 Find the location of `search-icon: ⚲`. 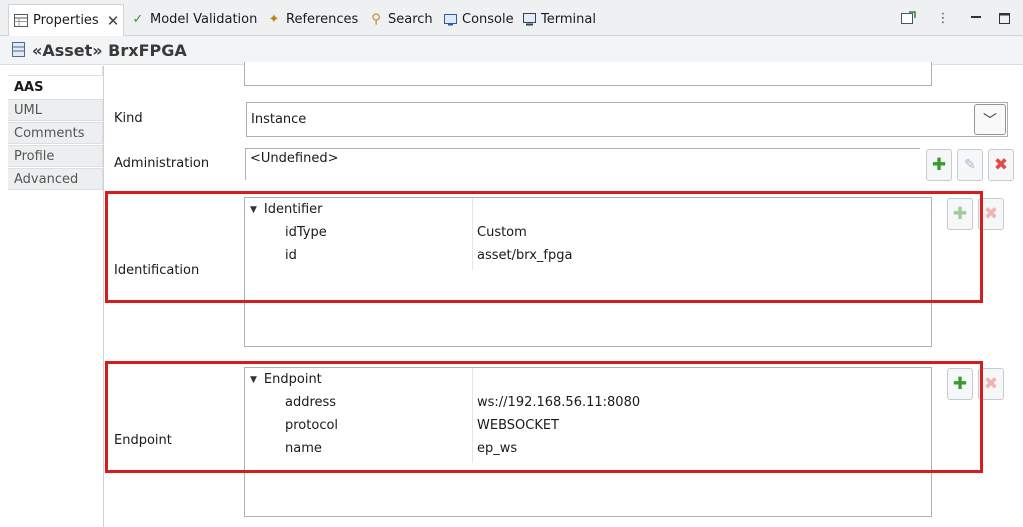

search-icon: ⚲ is located at coordinates (376, 19).